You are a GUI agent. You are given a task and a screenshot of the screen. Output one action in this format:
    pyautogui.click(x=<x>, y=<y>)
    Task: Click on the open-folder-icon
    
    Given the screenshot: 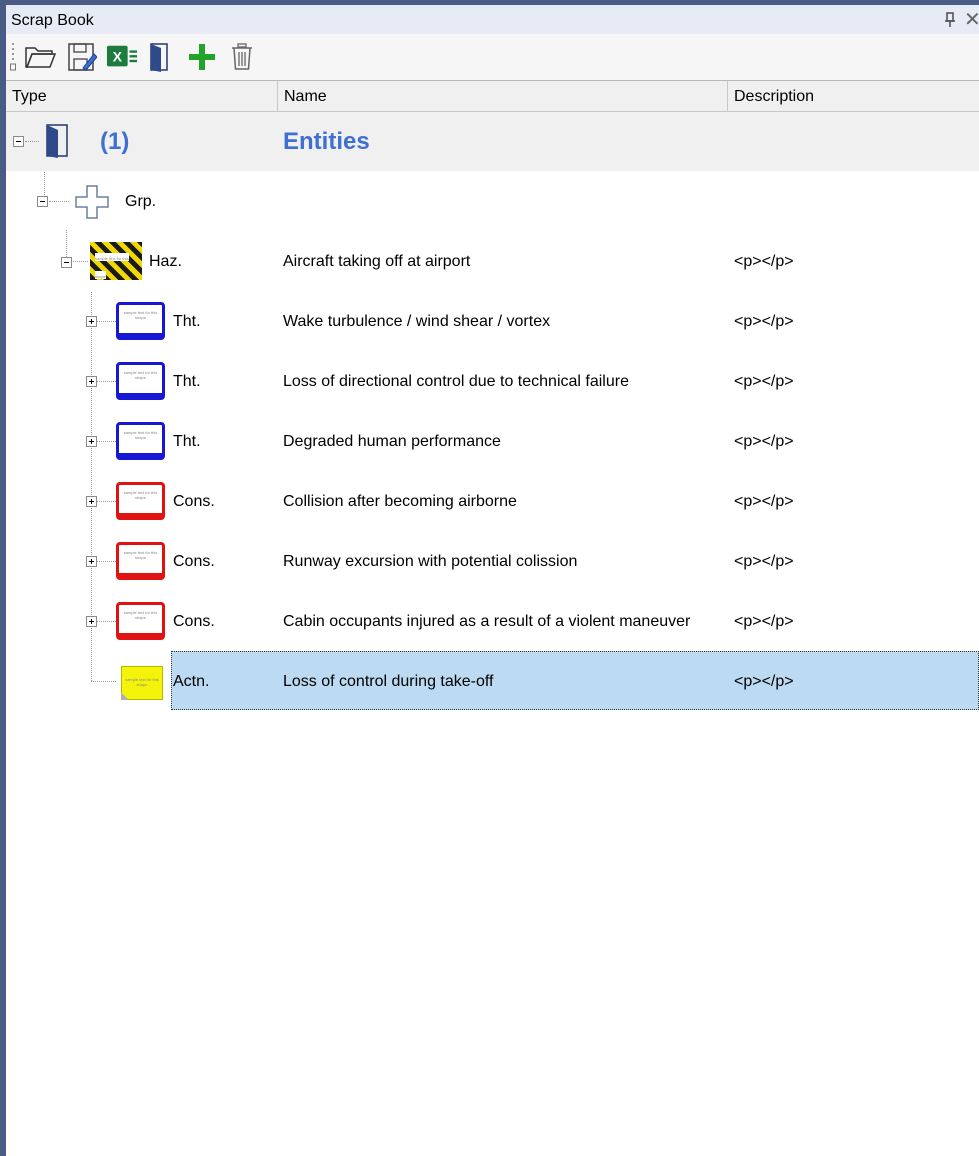 What is the action you would take?
    pyautogui.click(x=40, y=57)
    